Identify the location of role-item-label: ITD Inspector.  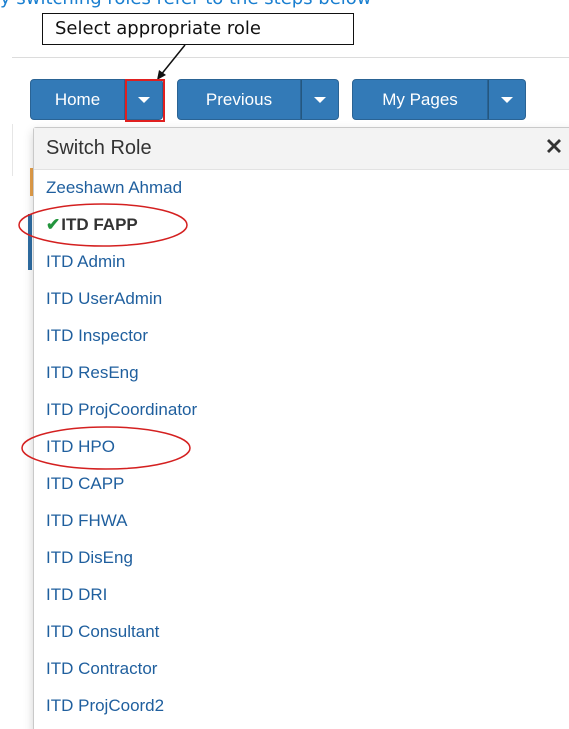
(97, 335).